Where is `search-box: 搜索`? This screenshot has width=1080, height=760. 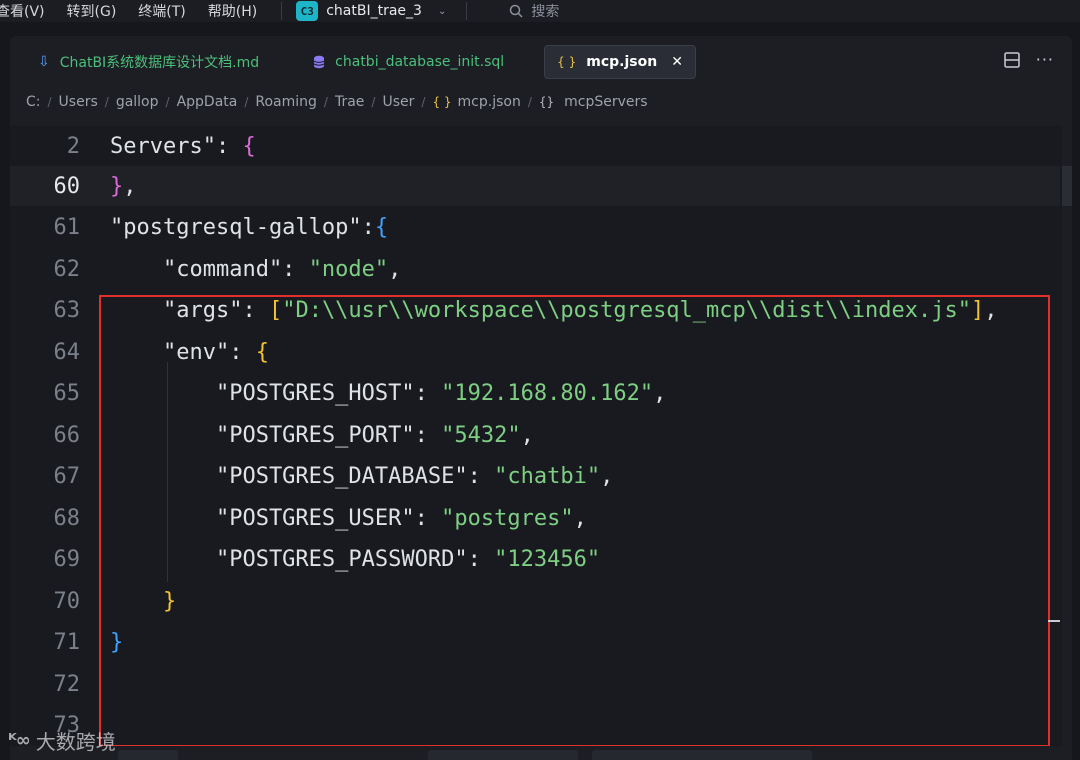
search-box: 搜索 is located at coordinates (534, 11).